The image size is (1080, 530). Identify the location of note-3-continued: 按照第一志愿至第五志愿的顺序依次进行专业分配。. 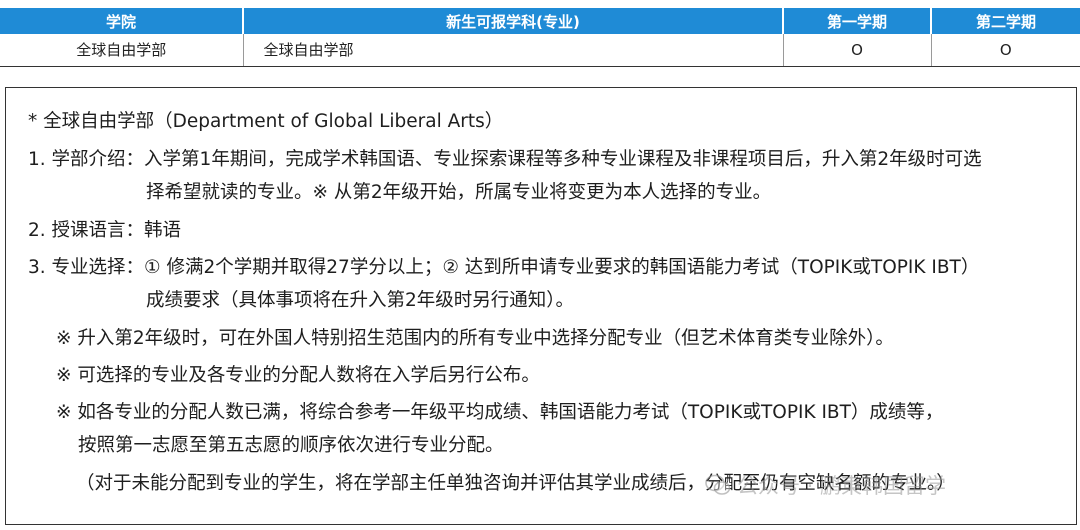
(291, 445).